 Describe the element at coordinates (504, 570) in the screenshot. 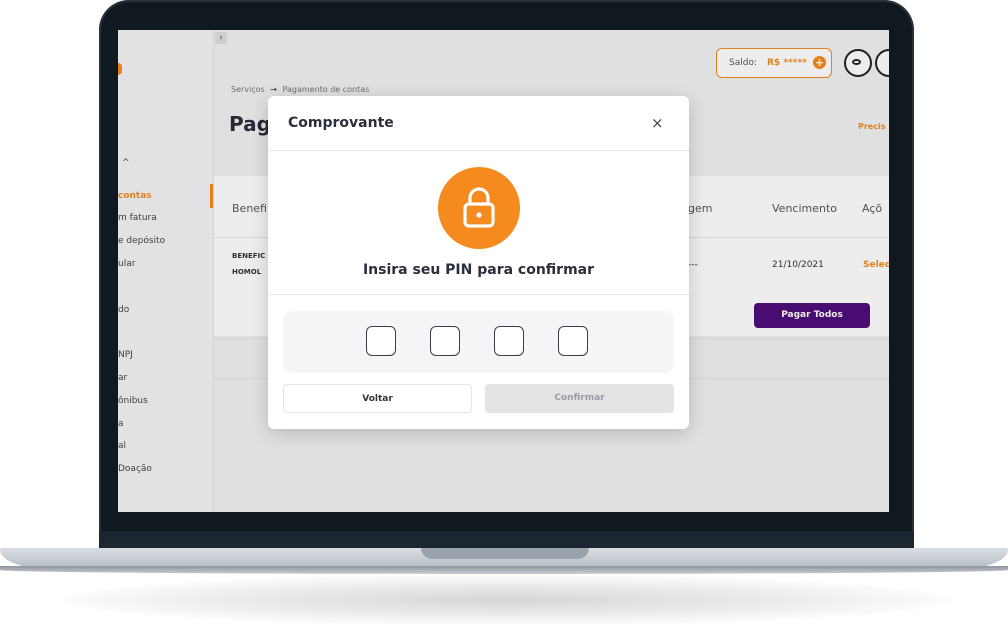

I see `laptop-base-edge` at that location.